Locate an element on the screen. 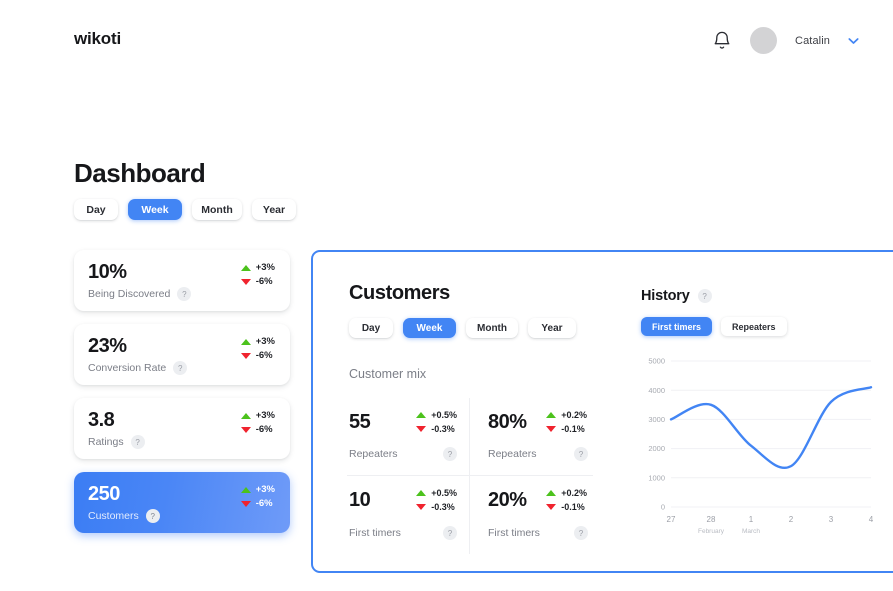  svg-text: 4 is located at coordinates (871, 519).